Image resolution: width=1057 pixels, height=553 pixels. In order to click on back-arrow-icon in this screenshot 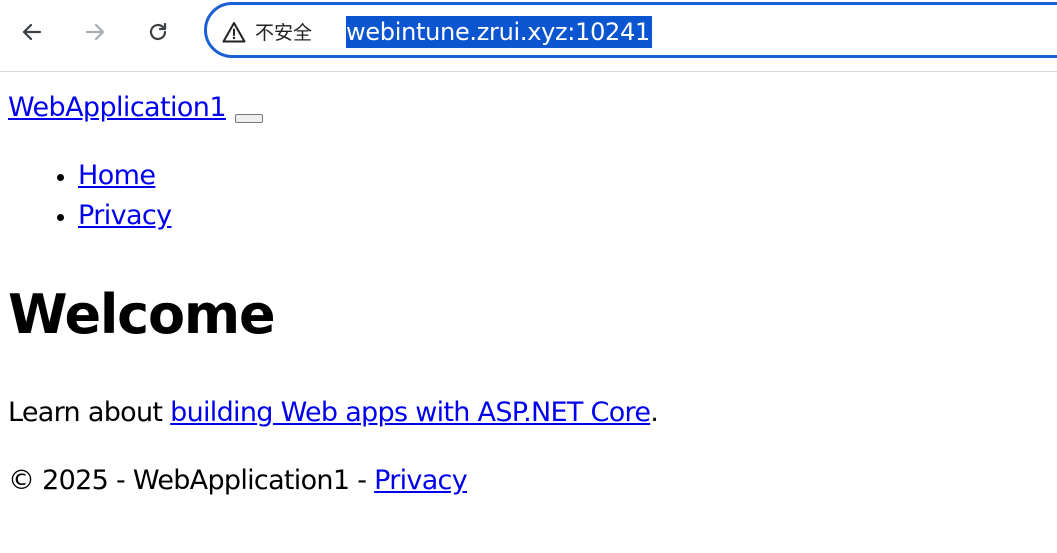, I will do `click(32, 32)`.